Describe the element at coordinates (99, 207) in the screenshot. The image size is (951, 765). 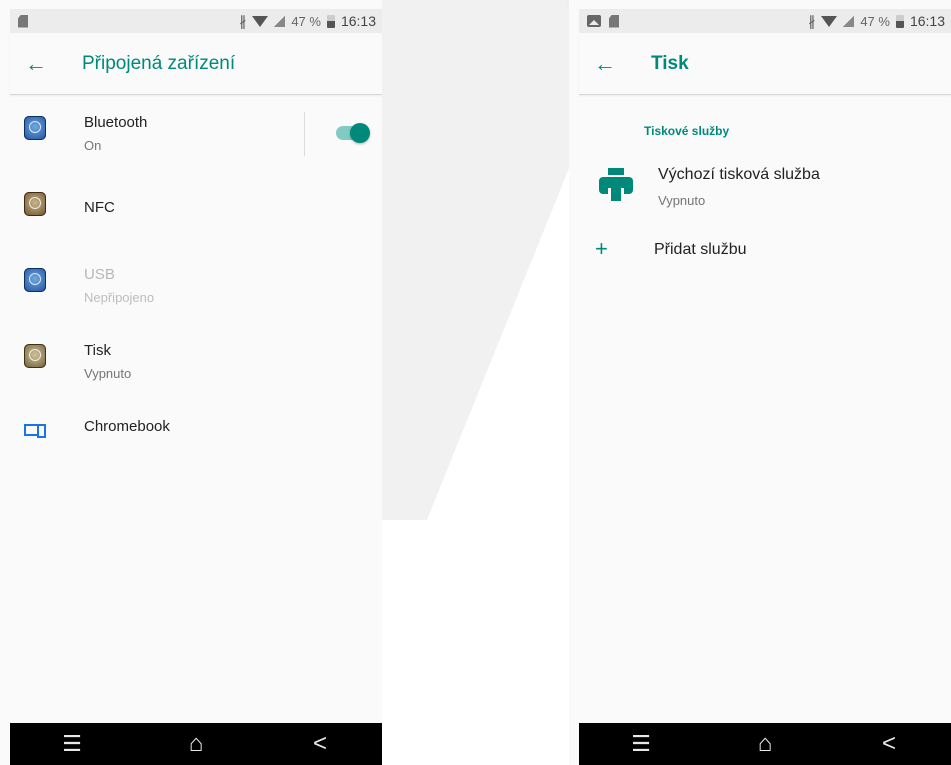
I see `list-item-title: NFC` at that location.